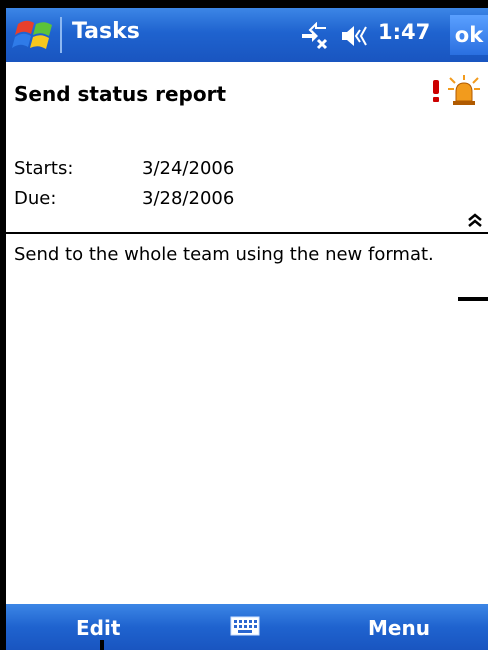 This screenshot has height=650, width=488. I want to click on due-value: 3/28/2006, so click(188, 198).